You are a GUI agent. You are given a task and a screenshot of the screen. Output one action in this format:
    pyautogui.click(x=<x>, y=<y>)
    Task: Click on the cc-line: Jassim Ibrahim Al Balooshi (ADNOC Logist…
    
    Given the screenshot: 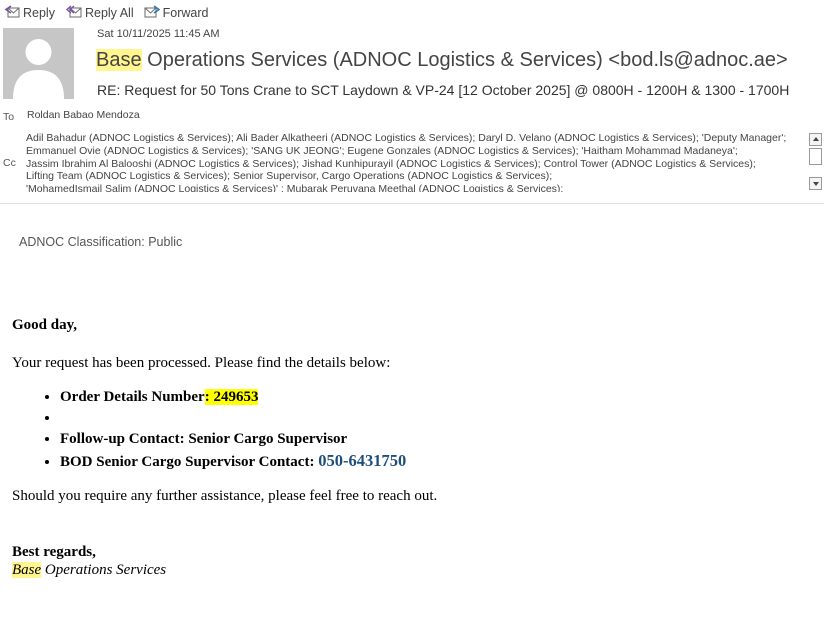 What is the action you would take?
    pyautogui.click(x=391, y=163)
    